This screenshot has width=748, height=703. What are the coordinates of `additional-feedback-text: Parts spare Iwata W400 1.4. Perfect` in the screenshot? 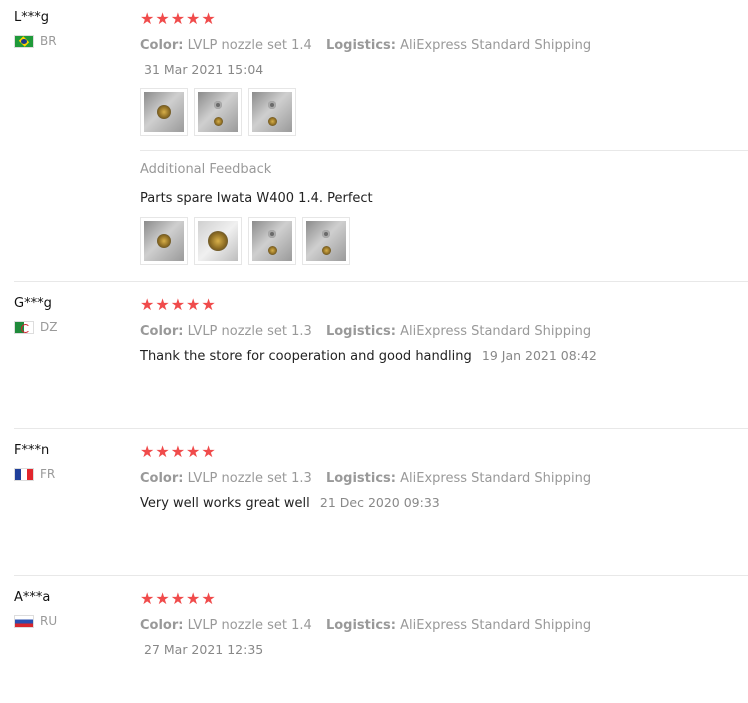 It's located at (256, 198).